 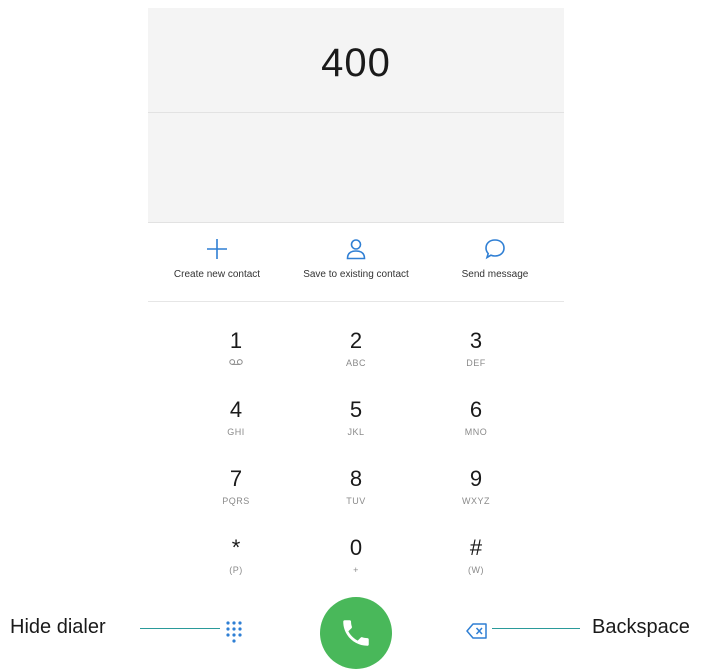 What do you see at coordinates (236, 409) in the screenshot?
I see `key-digit: 4` at bounding box center [236, 409].